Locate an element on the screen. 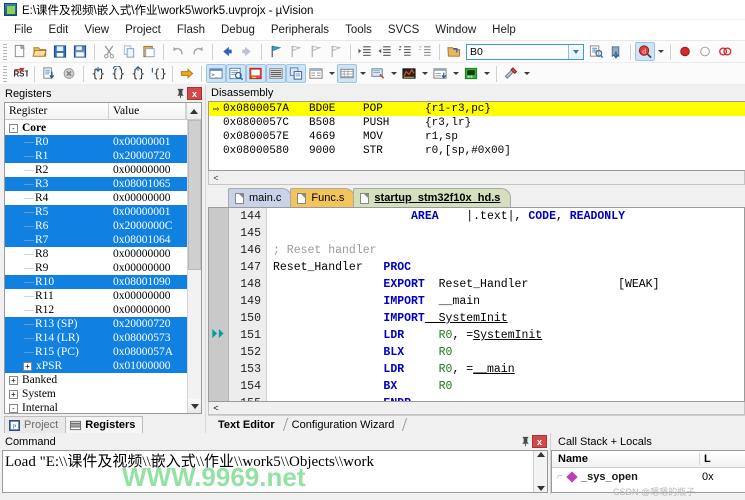 This screenshot has width=745, height=500. cut-button is located at coordinates (109, 51).